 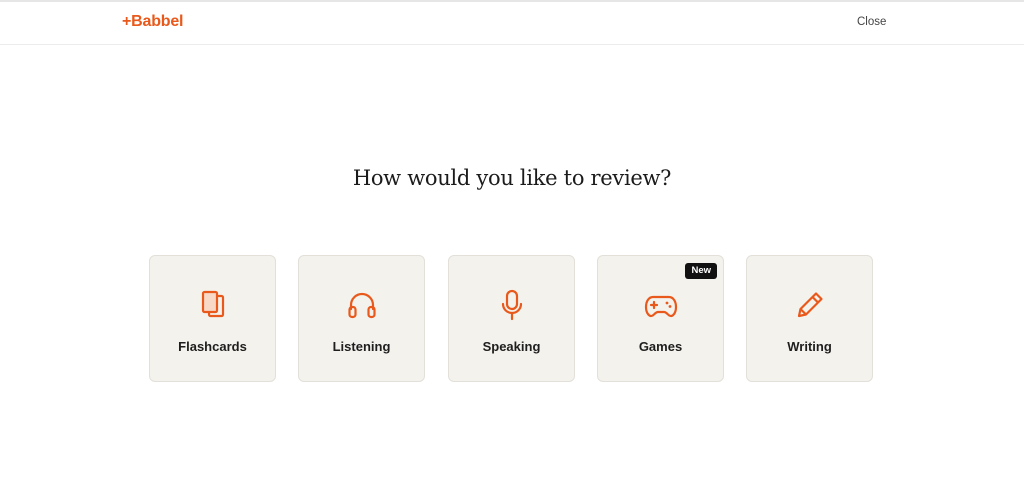 I want to click on review-option-writing: Writing, so click(x=809, y=318).